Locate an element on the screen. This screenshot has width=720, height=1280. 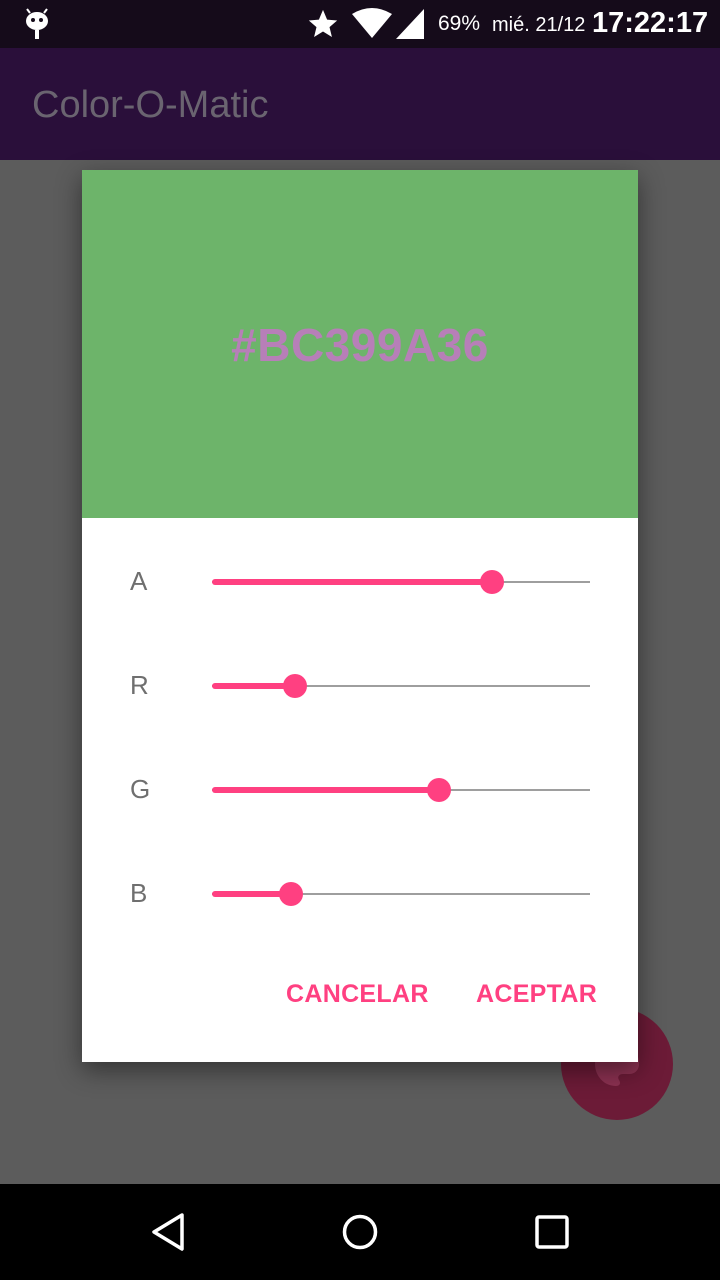
status-time: 17:22:17 is located at coordinates (650, 23).